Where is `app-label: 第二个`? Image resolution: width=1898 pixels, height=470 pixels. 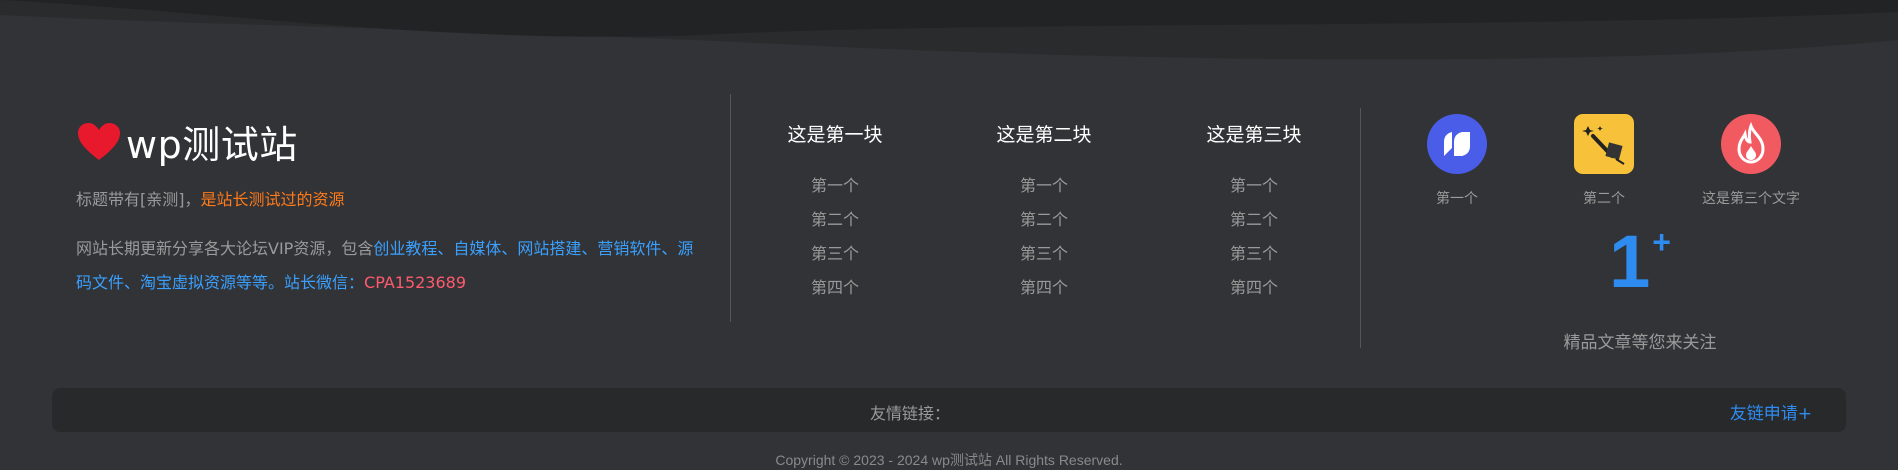
app-label: 第二个 is located at coordinates (1604, 199).